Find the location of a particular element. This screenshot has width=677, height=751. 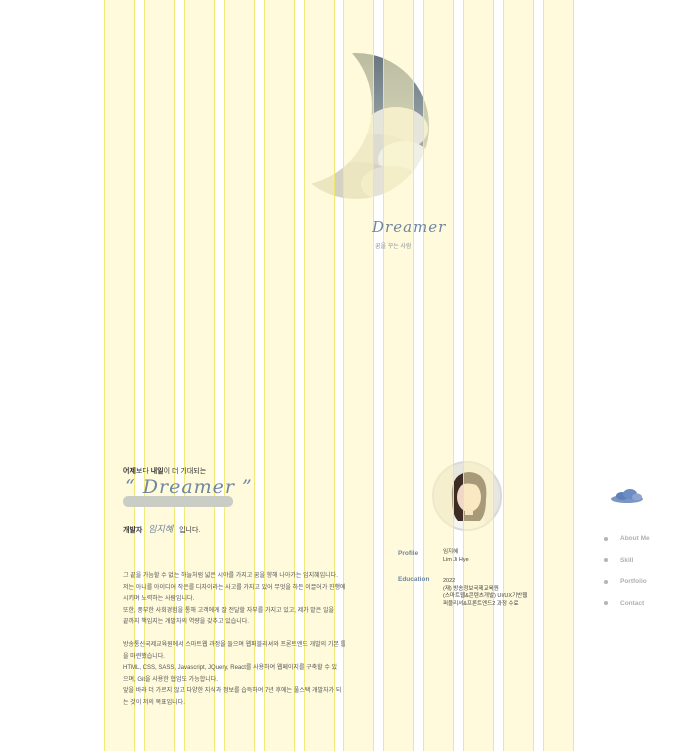

paragraph-line: 는 것이 저의 목표입니다. is located at coordinates (154, 702).